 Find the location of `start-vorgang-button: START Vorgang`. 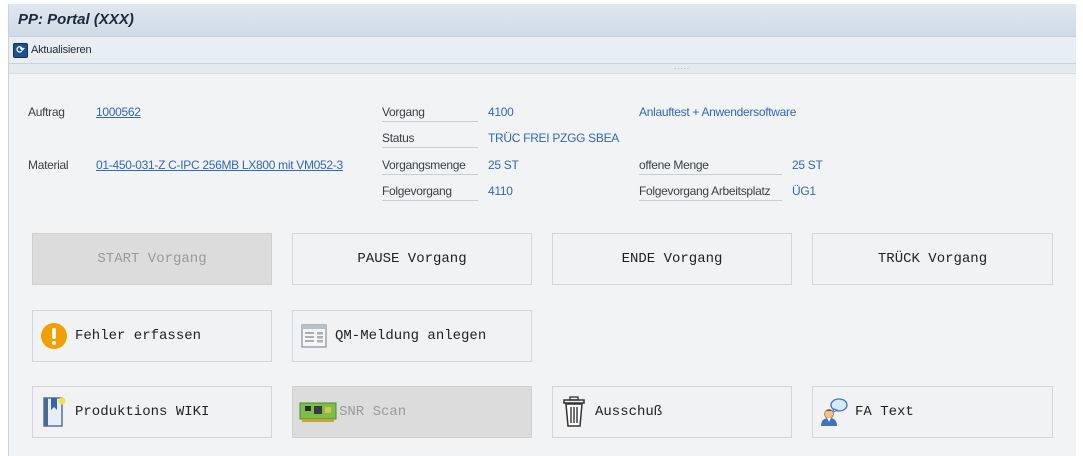

start-vorgang-button: START Vorgang is located at coordinates (152, 259).